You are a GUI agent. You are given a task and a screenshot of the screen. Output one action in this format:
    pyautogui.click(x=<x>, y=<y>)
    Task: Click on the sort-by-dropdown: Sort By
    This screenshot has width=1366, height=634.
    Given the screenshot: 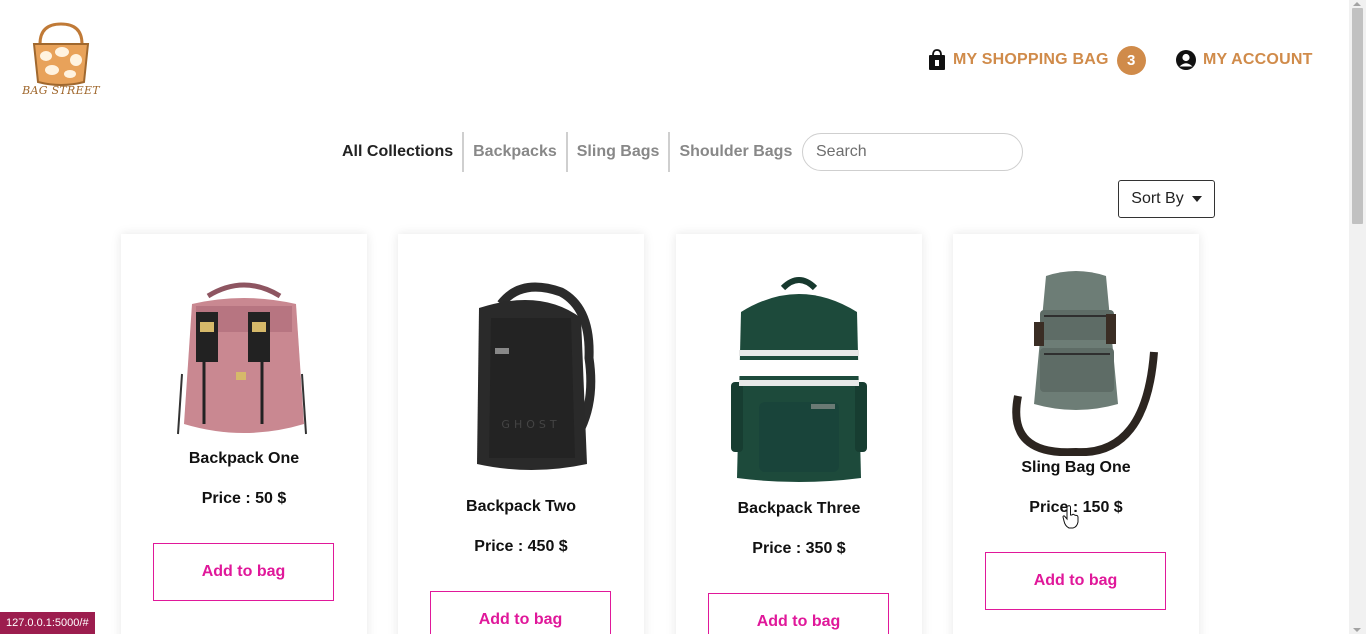 What is the action you would take?
    pyautogui.click(x=1166, y=199)
    